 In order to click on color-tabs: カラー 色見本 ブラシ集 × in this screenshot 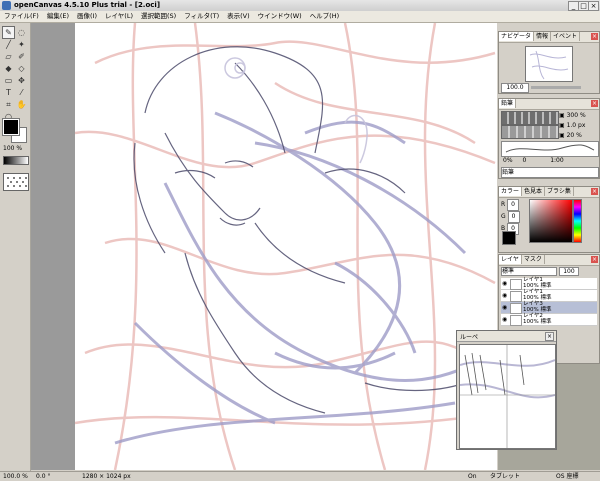, I will do `click(549, 192)`.